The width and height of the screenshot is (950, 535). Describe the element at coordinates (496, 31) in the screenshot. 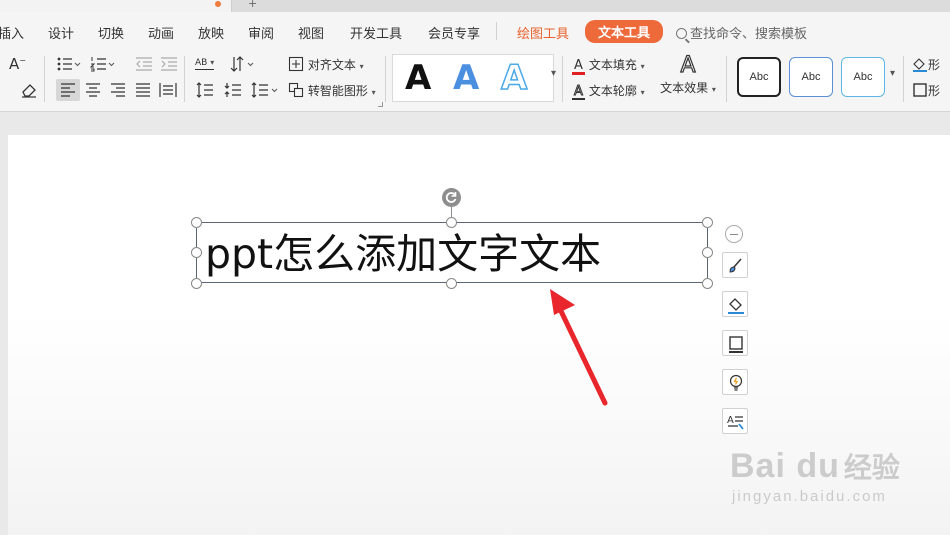

I see `menu-separator` at that location.